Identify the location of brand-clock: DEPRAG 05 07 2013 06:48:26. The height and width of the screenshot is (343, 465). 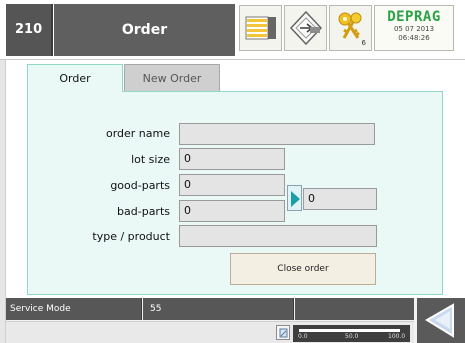
(414, 28).